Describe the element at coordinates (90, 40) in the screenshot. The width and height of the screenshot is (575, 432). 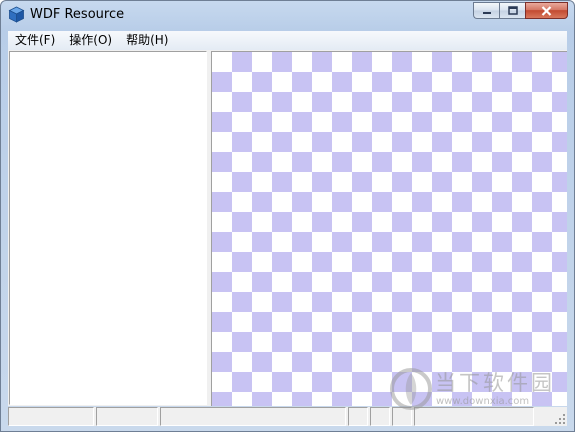
I see `menu-operation: 操作(O)` at that location.